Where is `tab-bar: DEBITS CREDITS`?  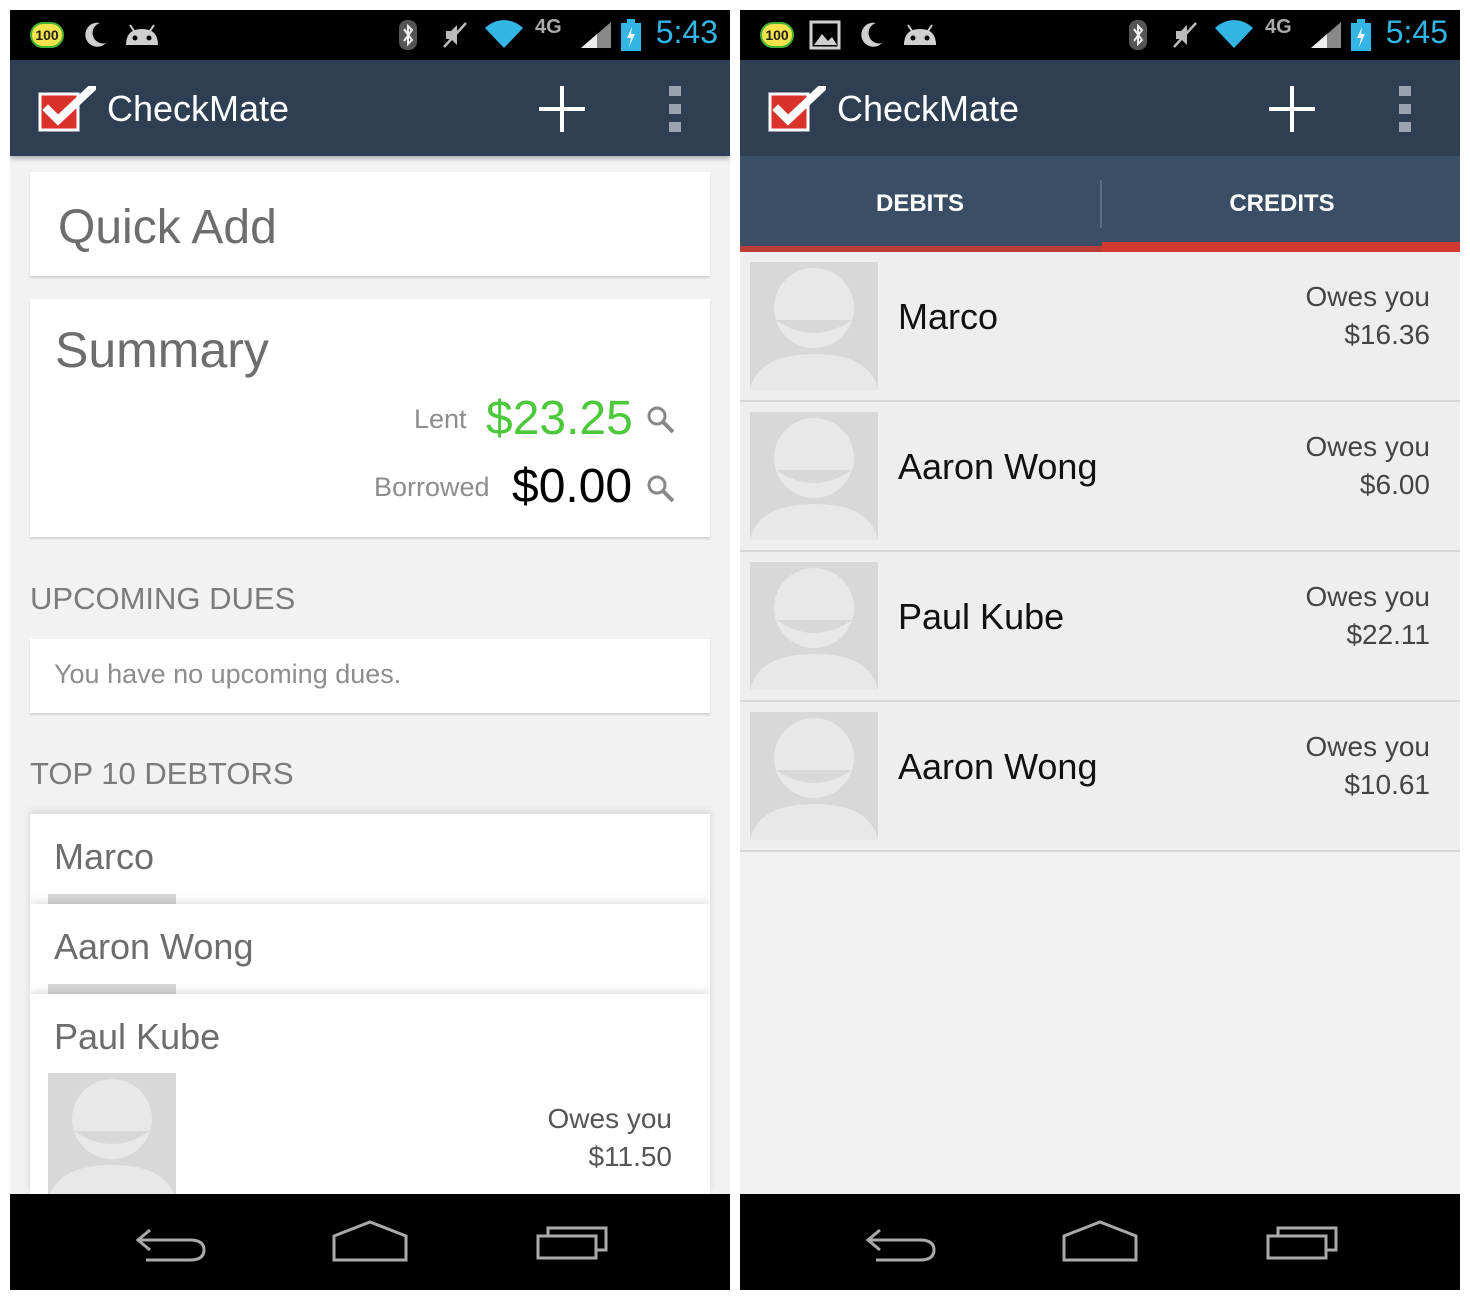 tab-bar: DEBITS CREDITS is located at coordinates (1100, 204).